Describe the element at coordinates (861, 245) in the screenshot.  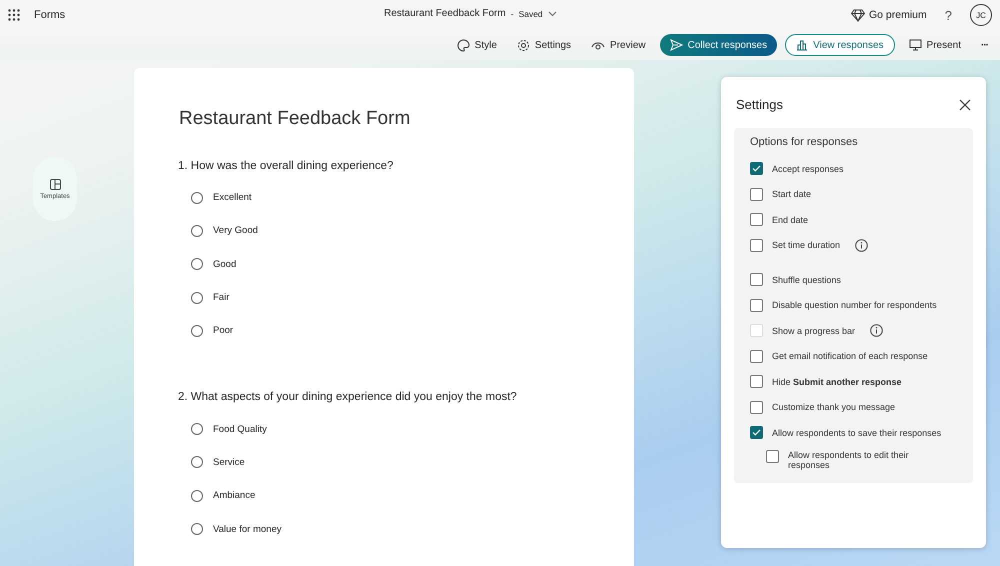
I see `info-icon` at that location.